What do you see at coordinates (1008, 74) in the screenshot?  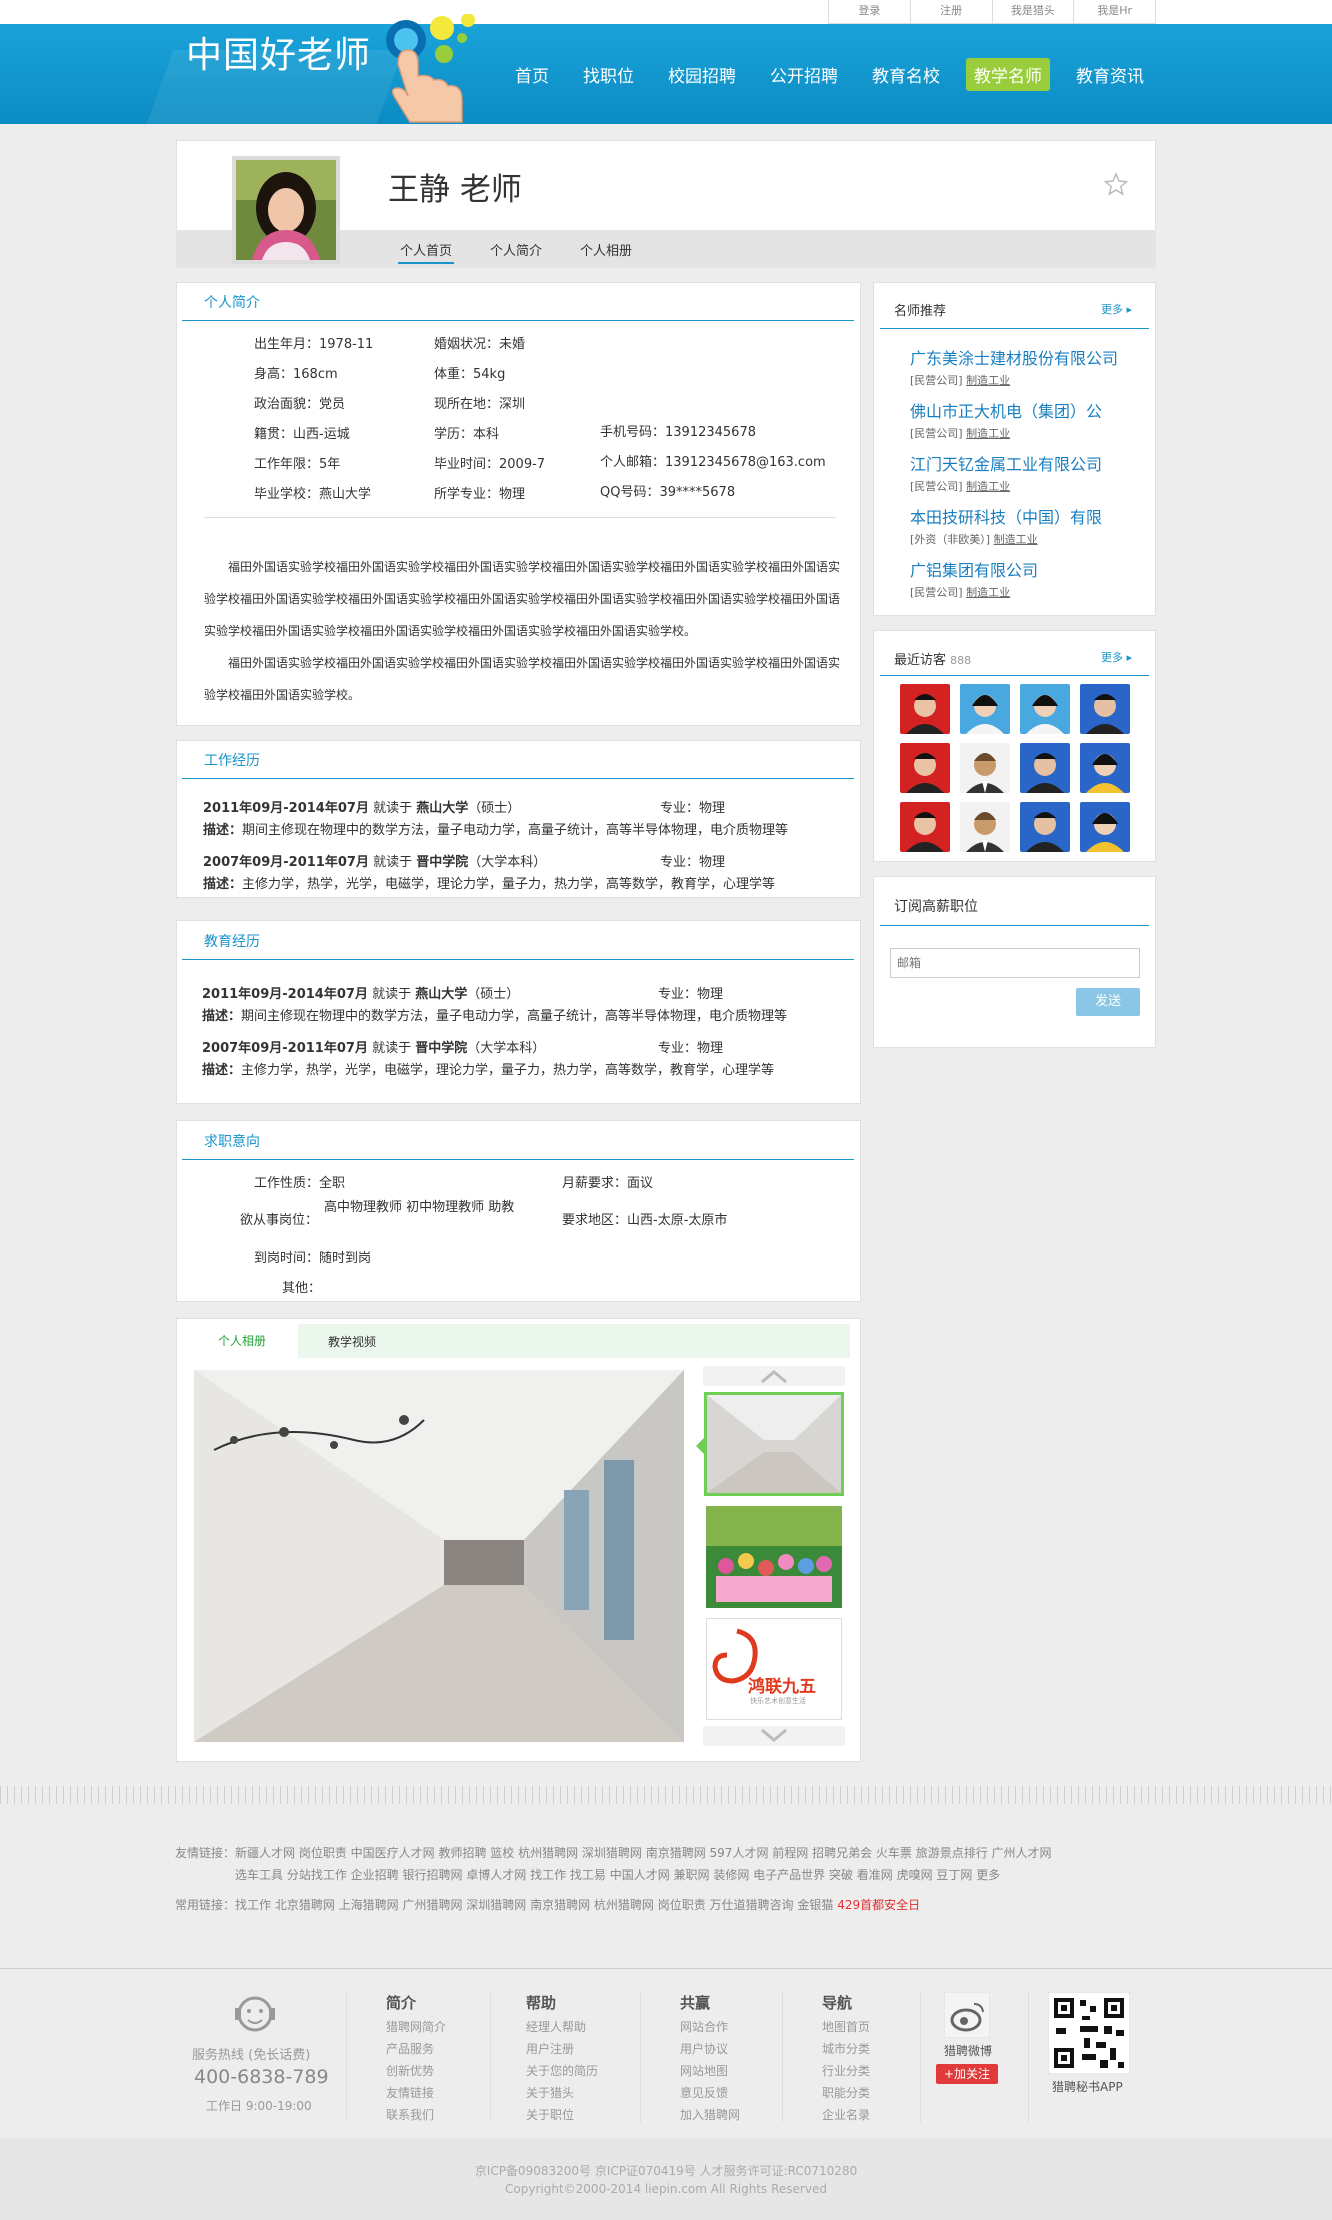 I see `nav-teachers: 教学名师` at bounding box center [1008, 74].